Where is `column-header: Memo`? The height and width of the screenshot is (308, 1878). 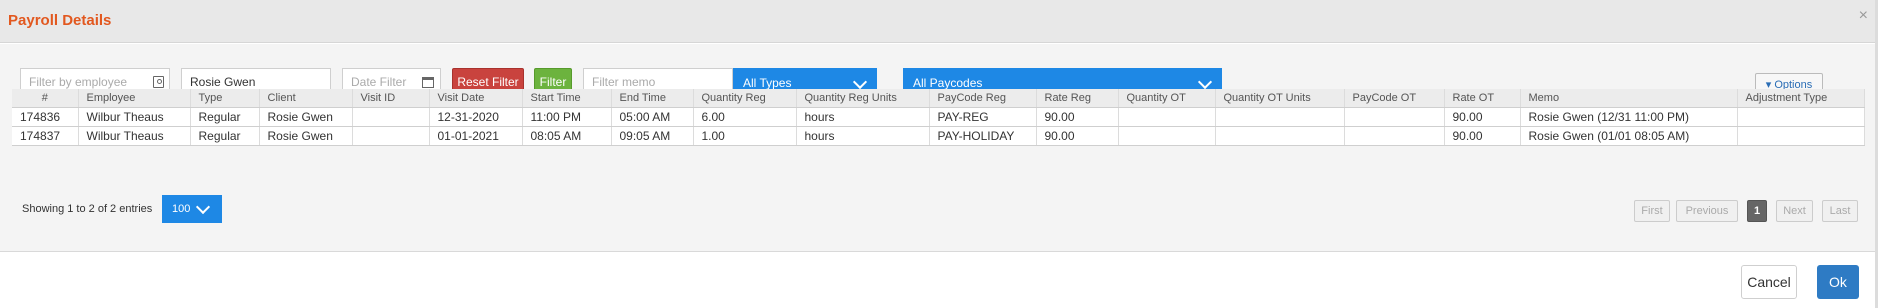
column-header: Memo is located at coordinates (1629, 98).